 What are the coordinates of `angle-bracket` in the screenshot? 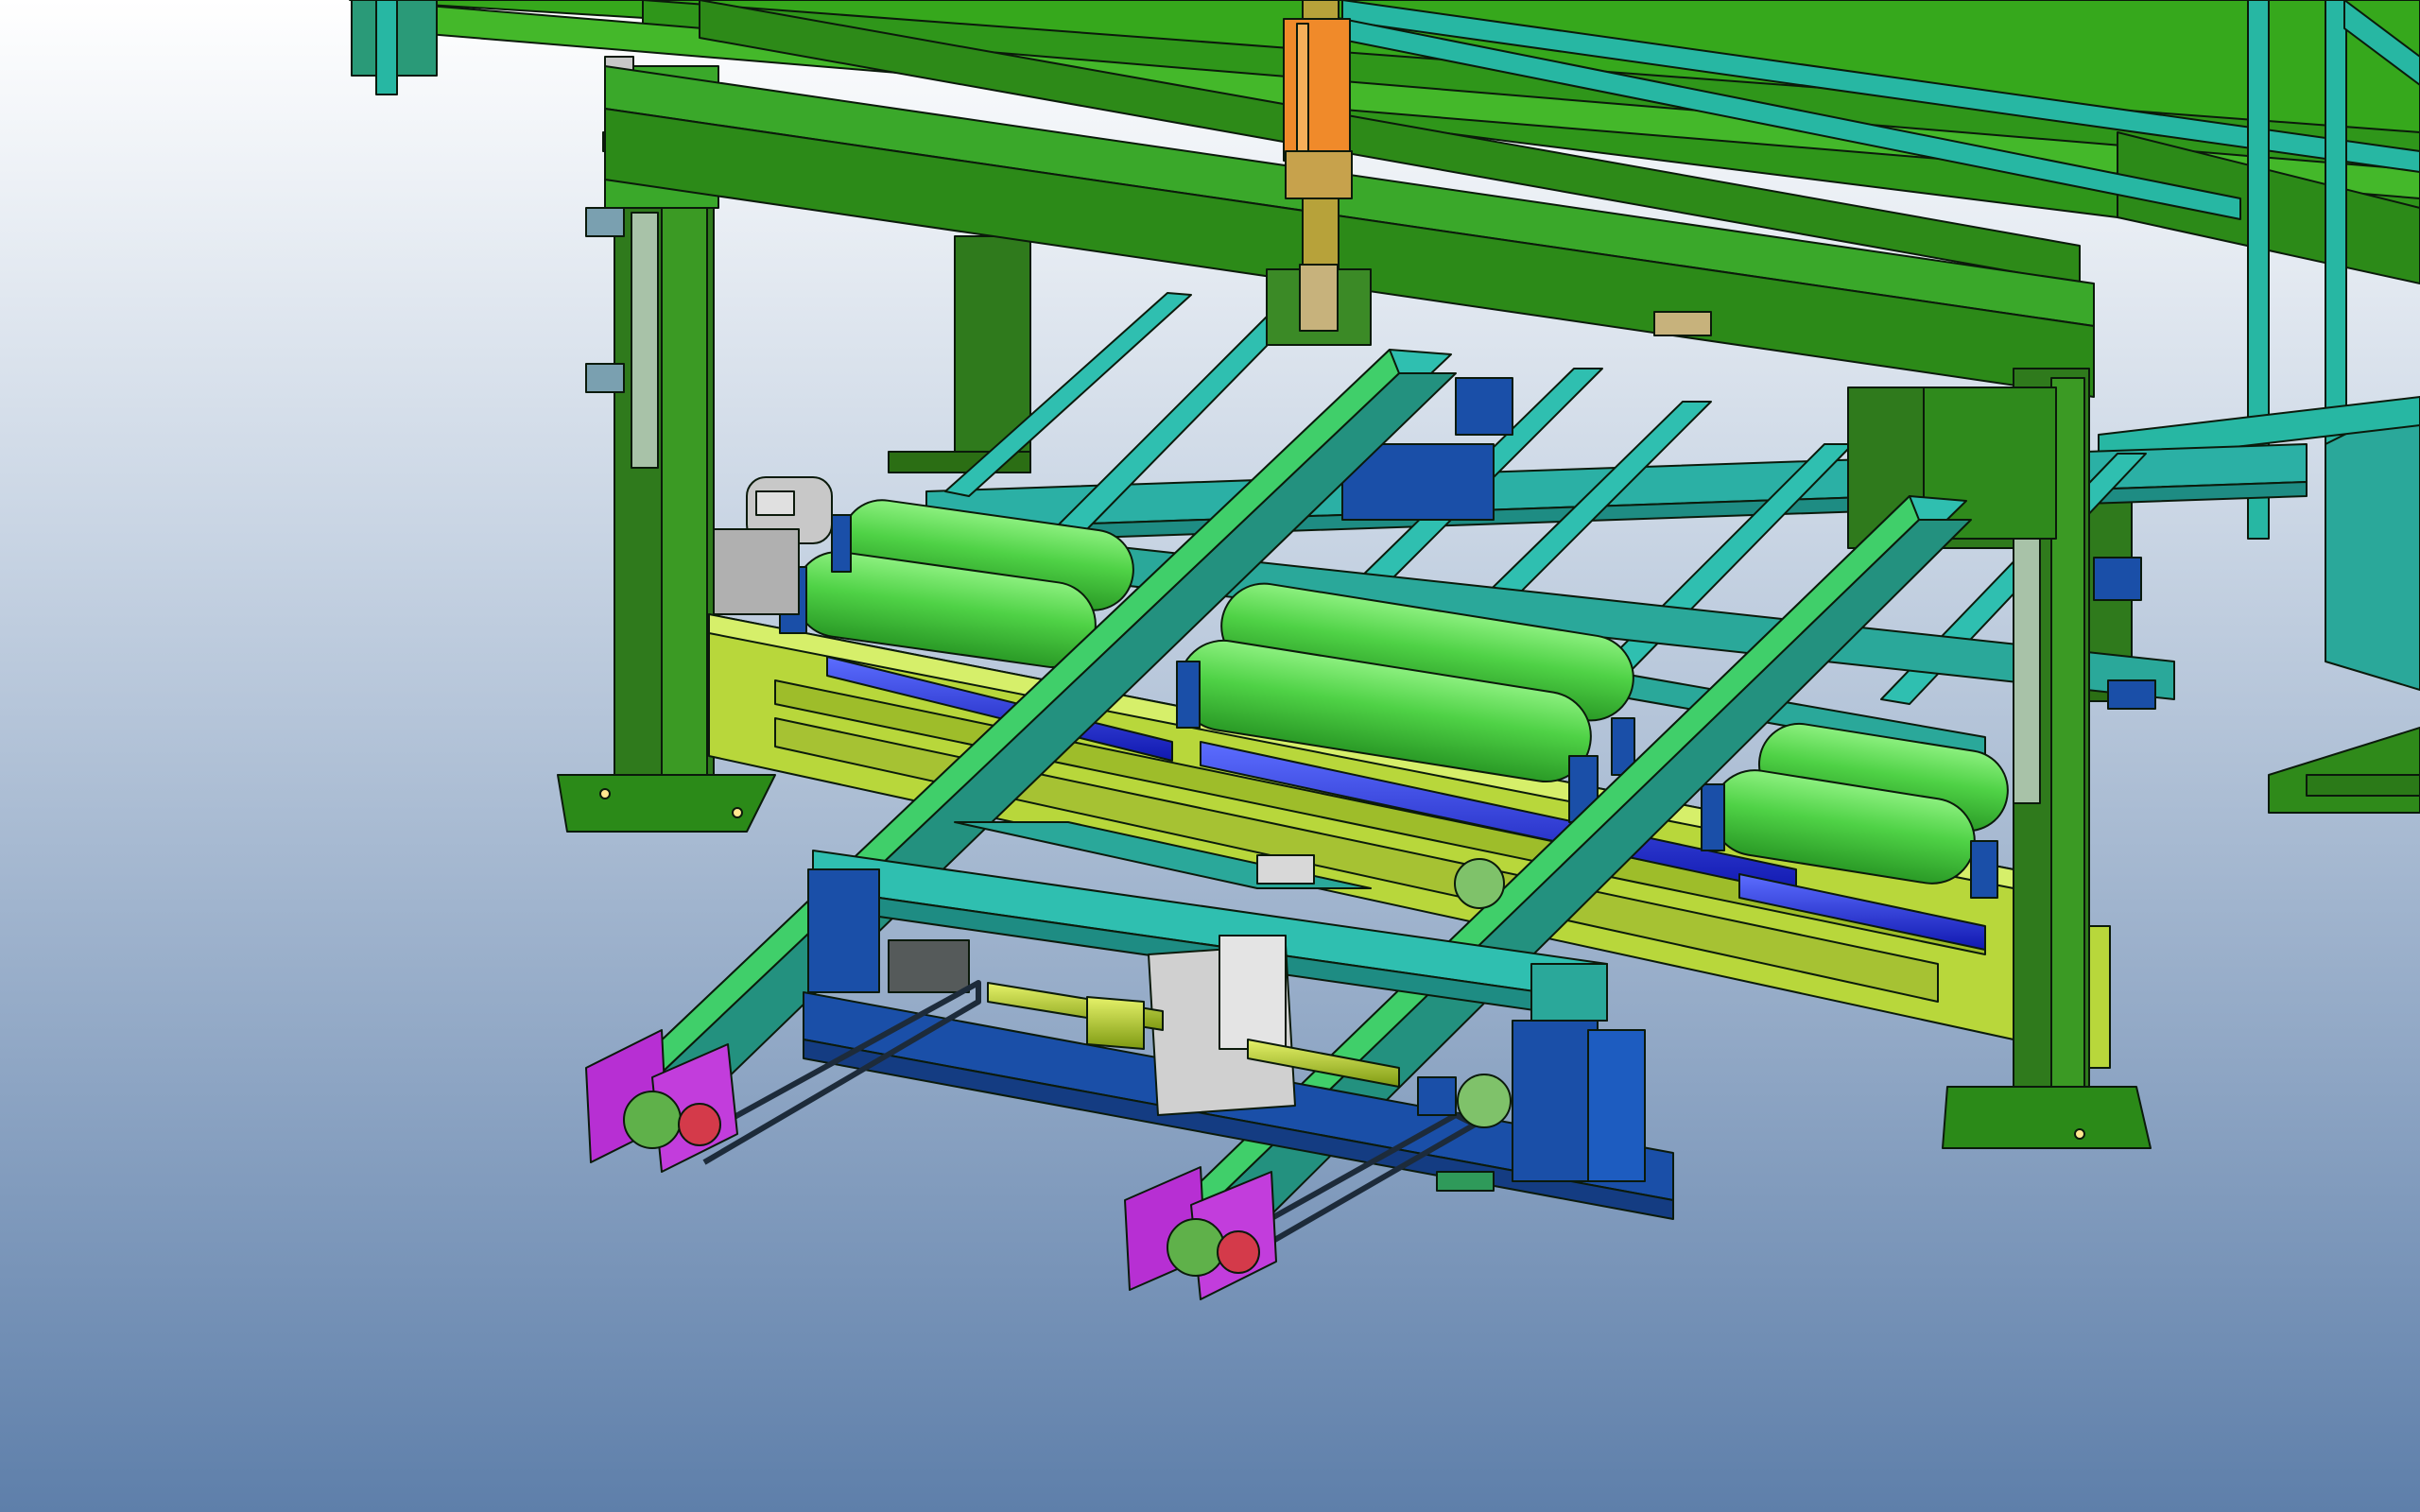 It's located at (1466, 1181).